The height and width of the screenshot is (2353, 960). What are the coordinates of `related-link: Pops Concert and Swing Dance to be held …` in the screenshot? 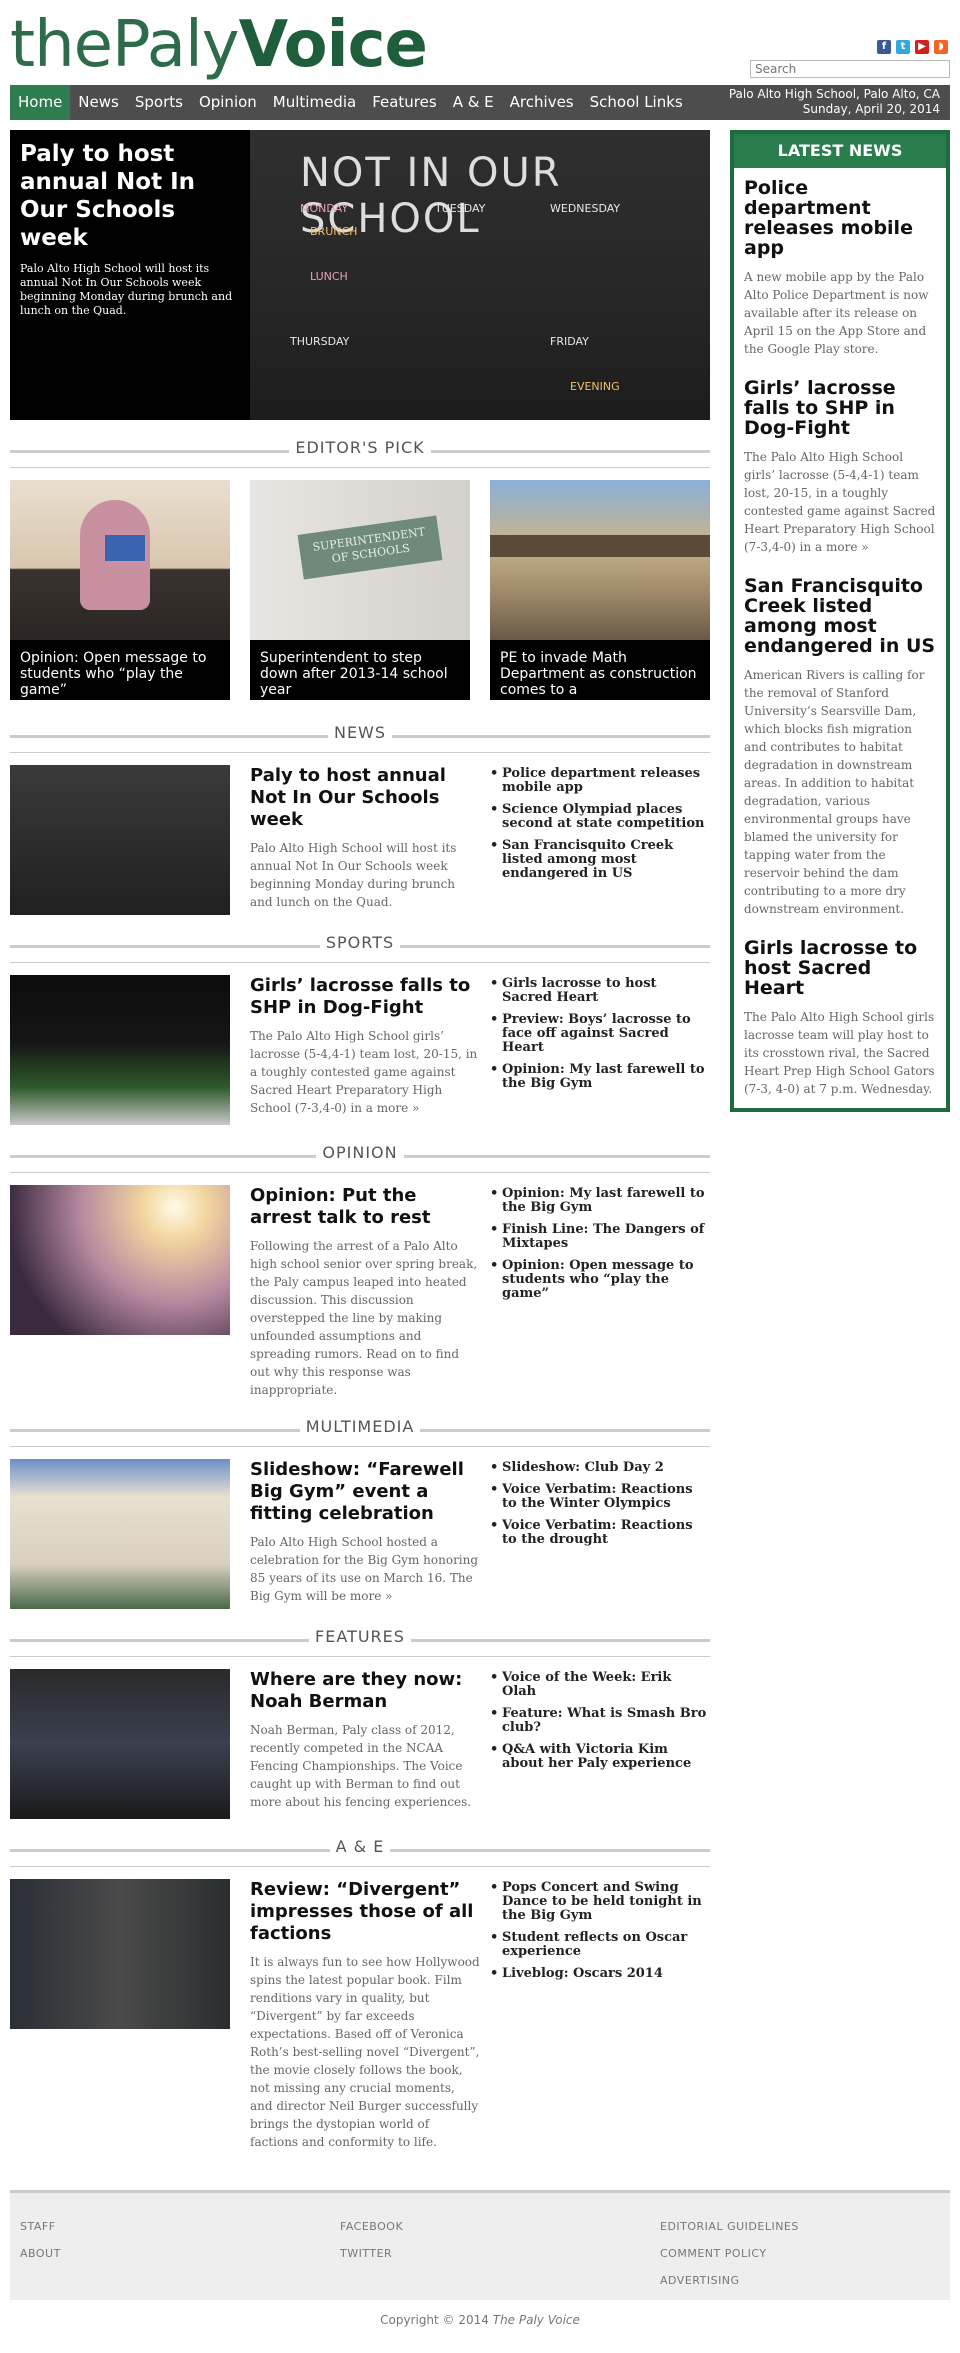 It's located at (600, 1902).